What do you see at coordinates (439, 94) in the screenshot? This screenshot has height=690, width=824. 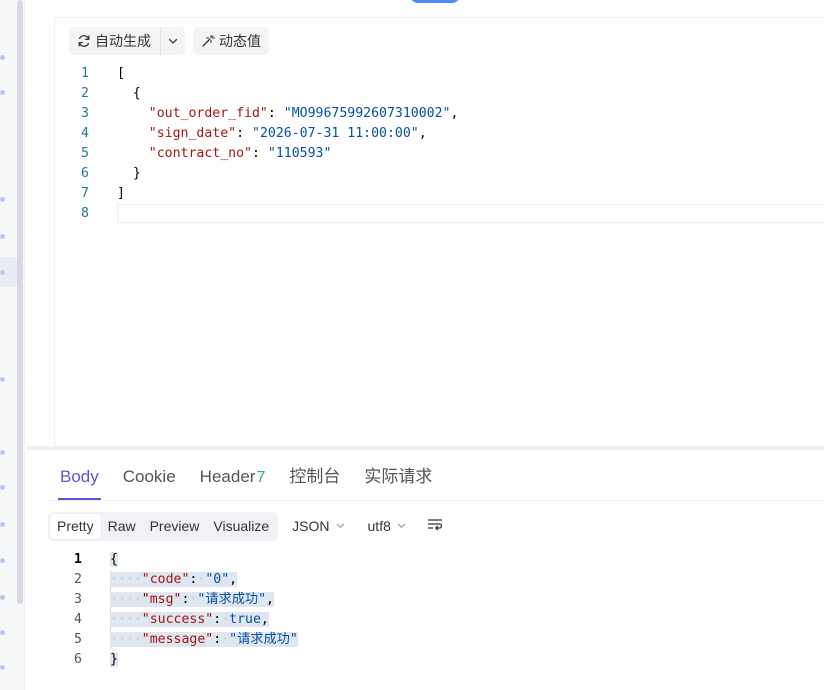 I see `editor-line: 2 {` at bounding box center [439, 94].